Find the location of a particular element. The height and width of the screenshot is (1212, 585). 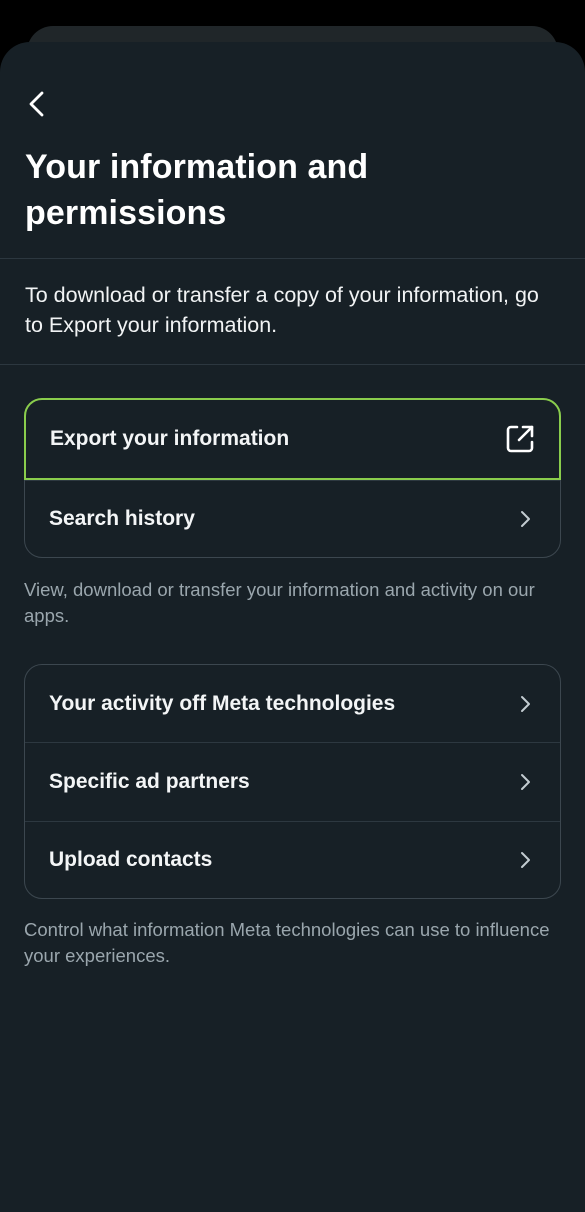

activity-off-meta-label: Your activity off Meta technologies is located at coordinates (222, 703).